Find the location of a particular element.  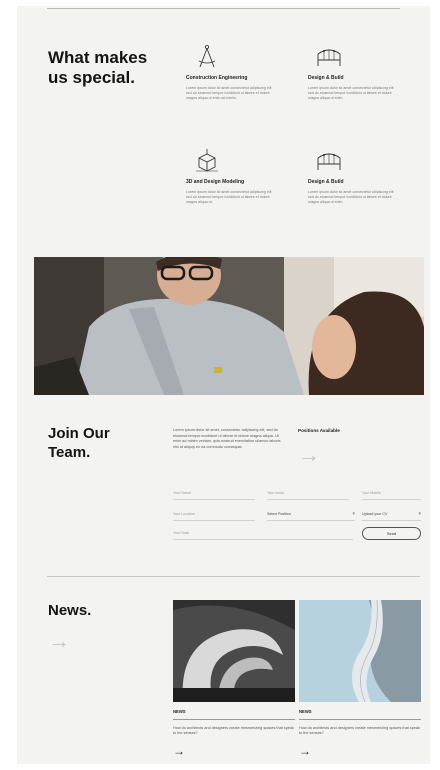

join-section-title: Join Our Team. is located at coordinates (79, 443).